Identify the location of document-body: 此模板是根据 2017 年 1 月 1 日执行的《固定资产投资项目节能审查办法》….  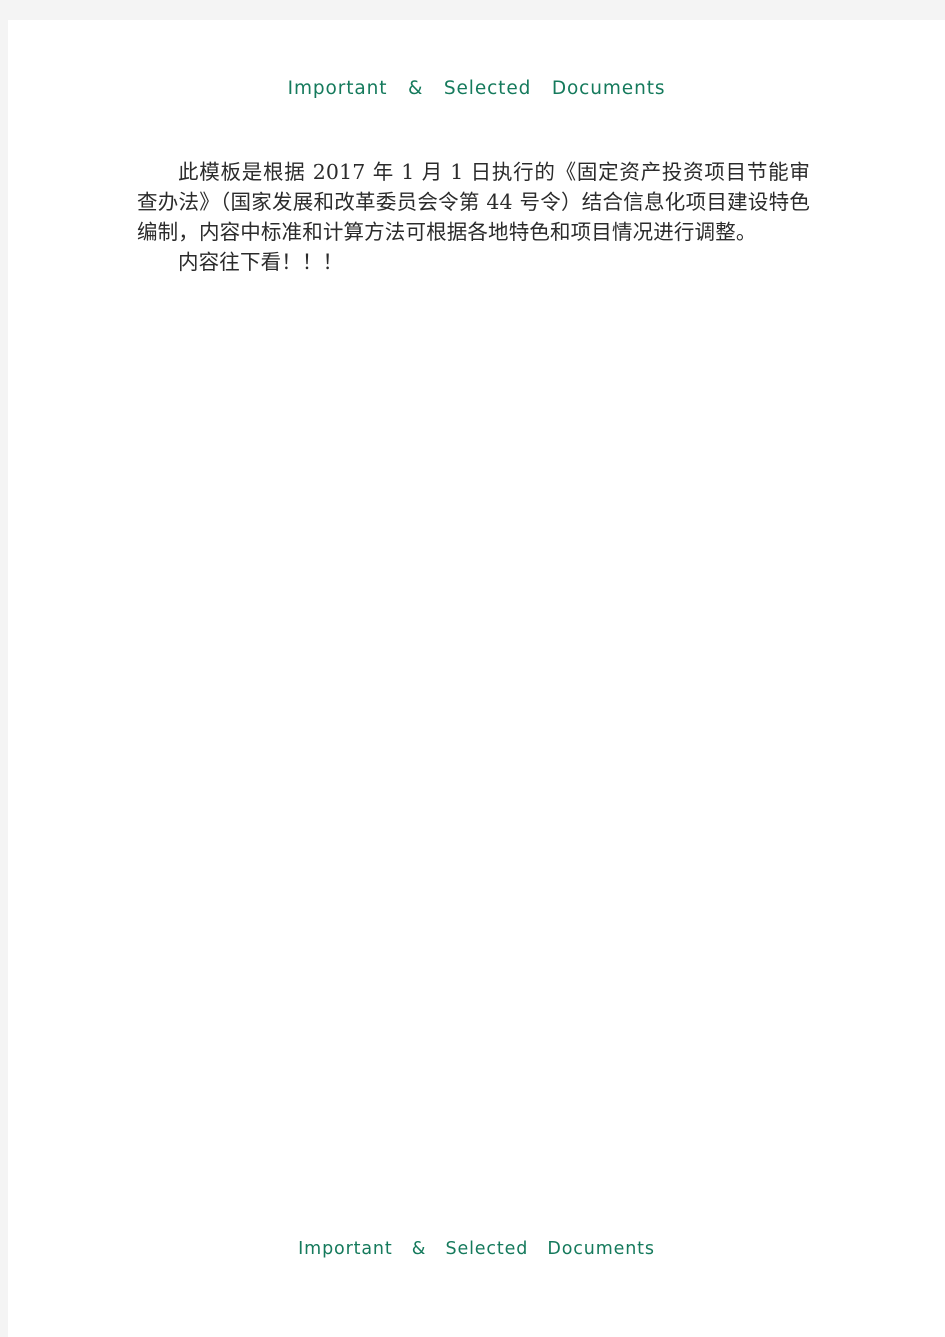
(473, 217).